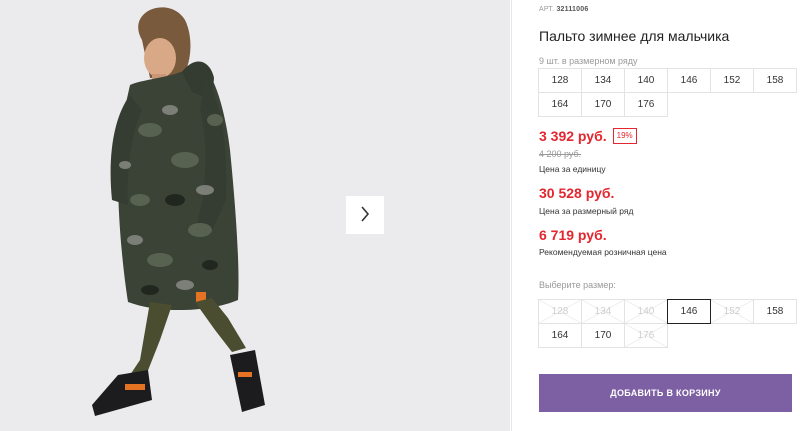 The height and width of the screenshot is (431, 800). Describe the element at coordinates (603, 104) in the screenshot. I see `size-range-cell: 170` at that location.